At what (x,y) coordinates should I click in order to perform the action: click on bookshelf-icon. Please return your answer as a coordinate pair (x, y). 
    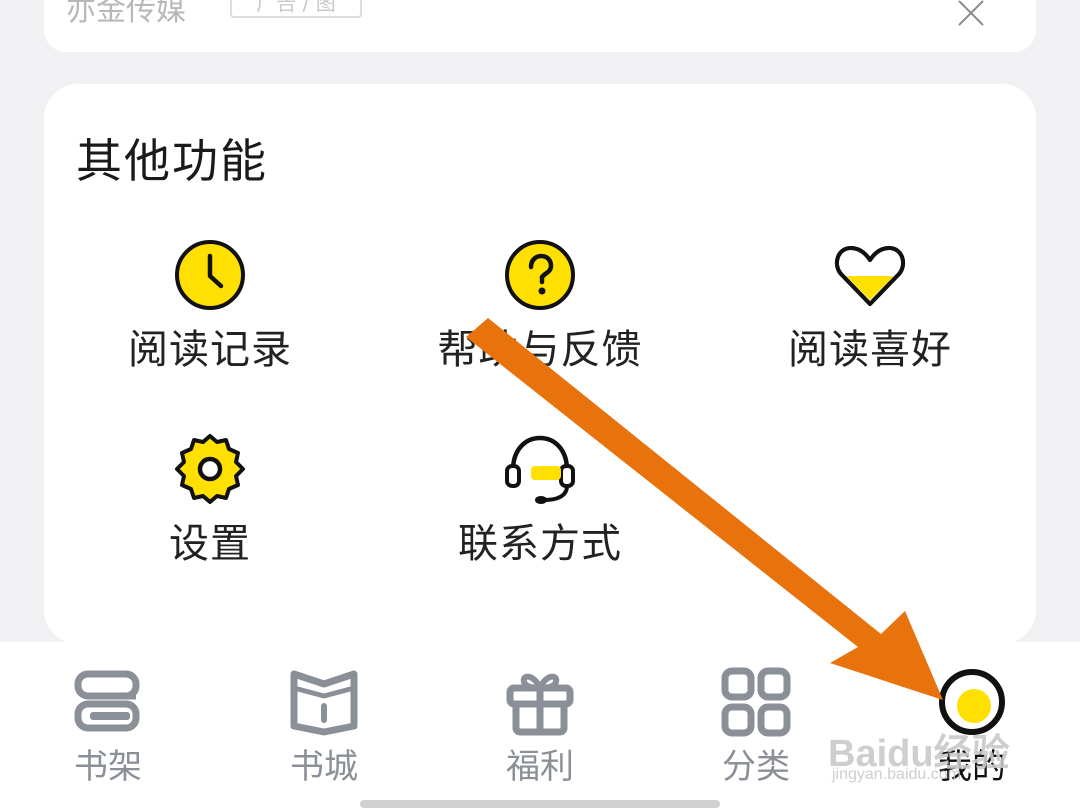
    Looking at the image, I should click on (107, 701).